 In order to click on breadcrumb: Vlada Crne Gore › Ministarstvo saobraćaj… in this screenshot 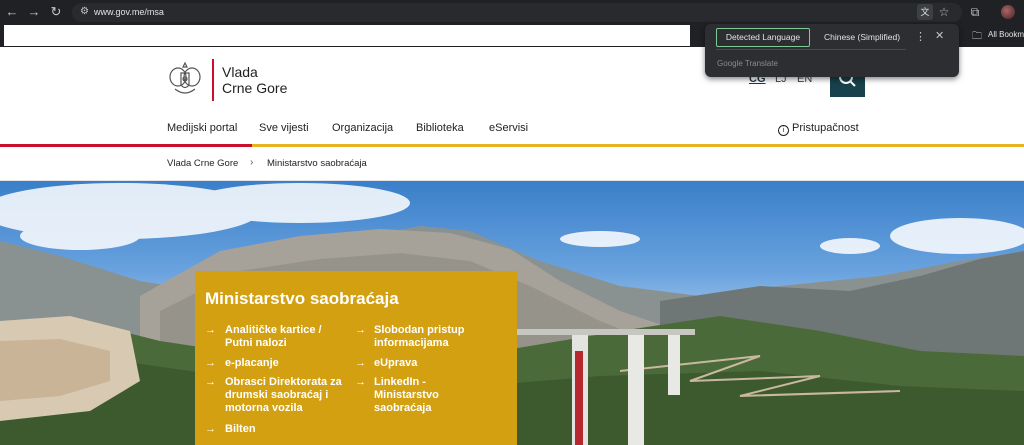, I will do `click(512, 164)`.